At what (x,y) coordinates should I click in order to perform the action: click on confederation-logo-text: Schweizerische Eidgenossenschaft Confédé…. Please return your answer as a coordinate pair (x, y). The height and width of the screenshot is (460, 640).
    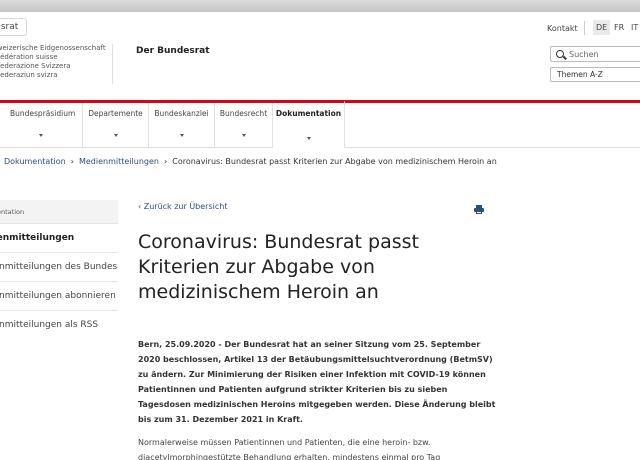
    Looking at the image, I should click on (53, 62).